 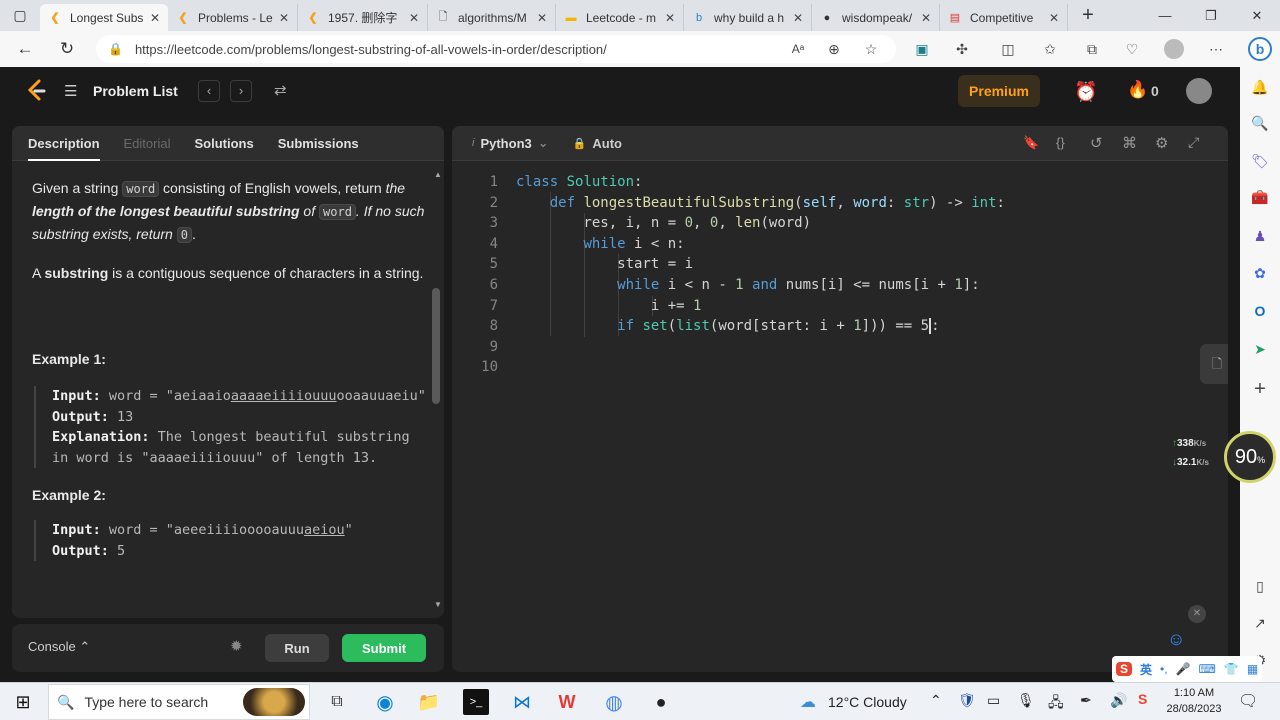 What do you see at coordinates (1165, 15) in the screenshot?
I see `minimize-icon: —` at bounding box center [1165, 15].